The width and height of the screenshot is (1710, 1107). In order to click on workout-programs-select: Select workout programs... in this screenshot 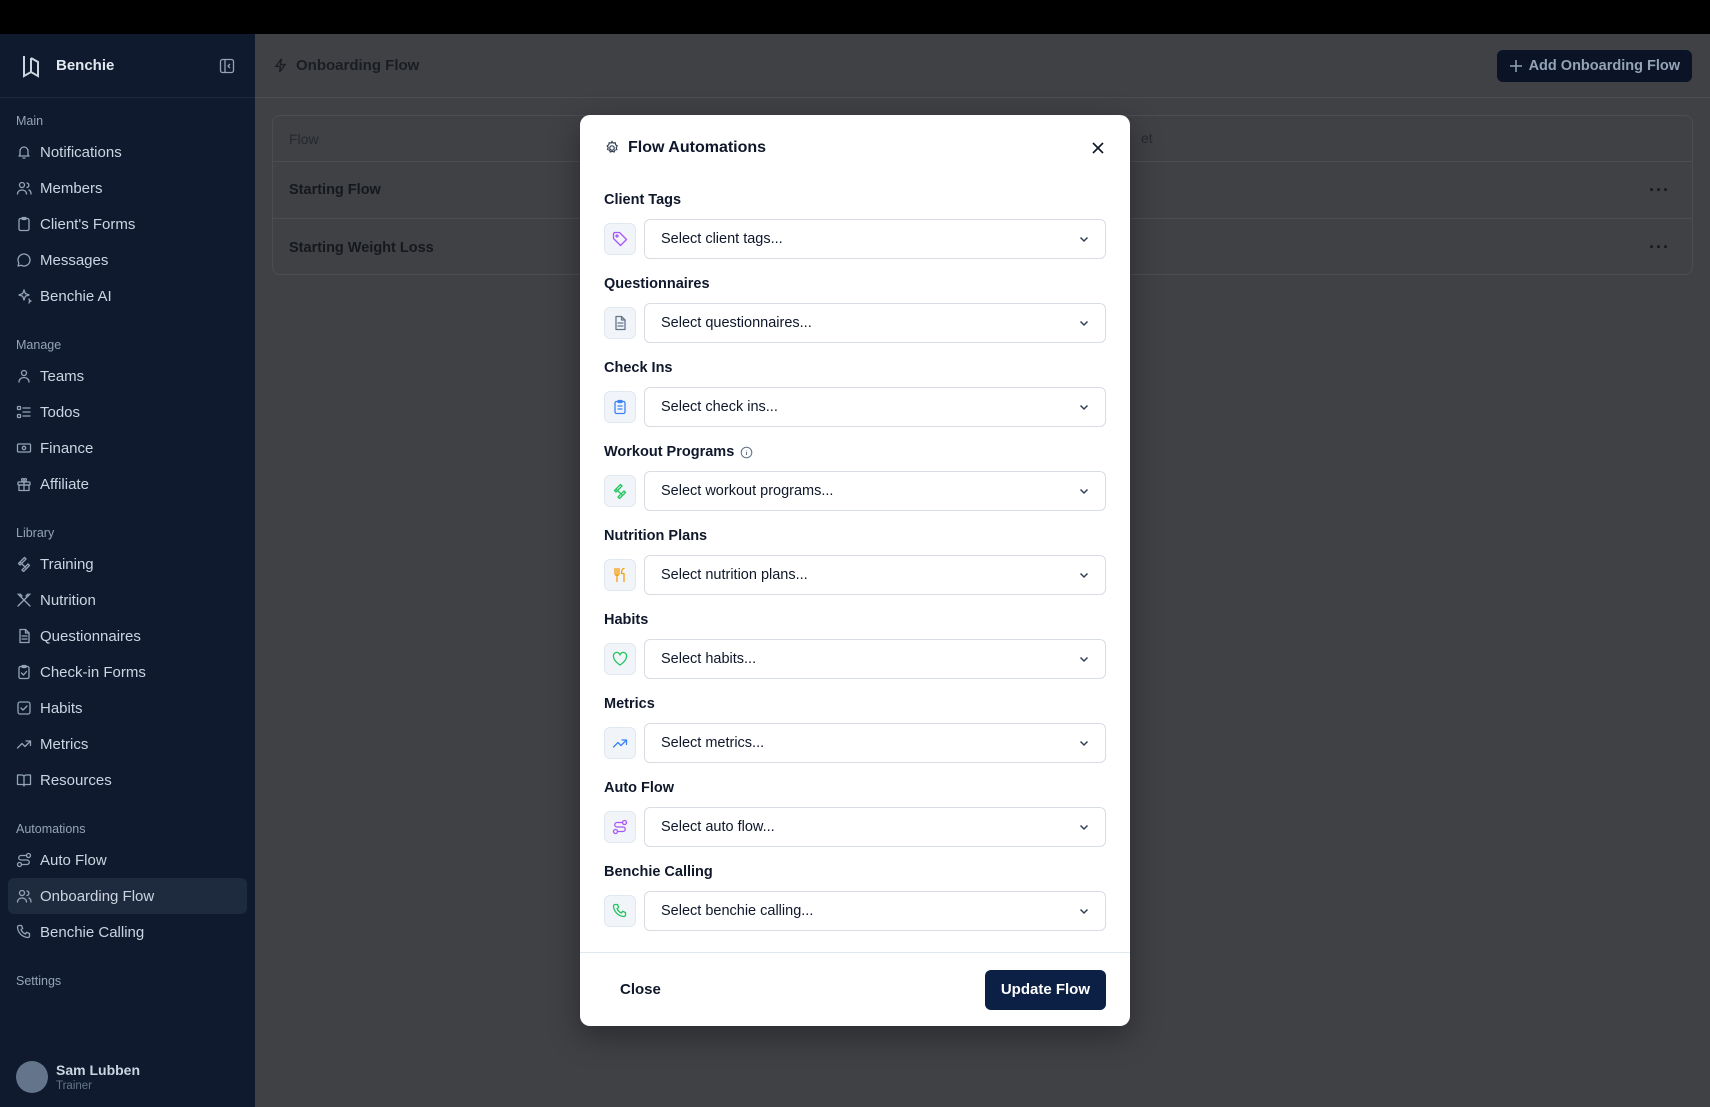, I will do `click(875, 491)`.